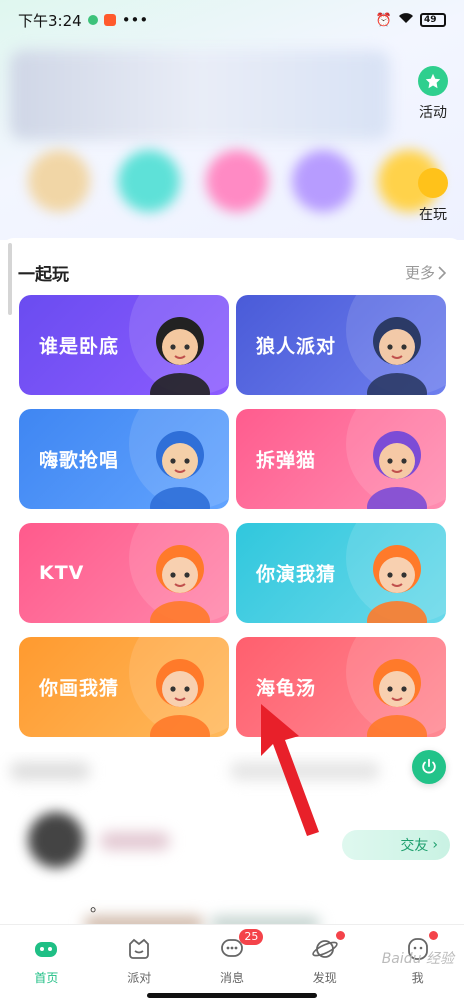  What do you see at coordinates (414, 846) in the screenshot?
I see `make-friends-label: 交友` at bounding box center [414, 846].